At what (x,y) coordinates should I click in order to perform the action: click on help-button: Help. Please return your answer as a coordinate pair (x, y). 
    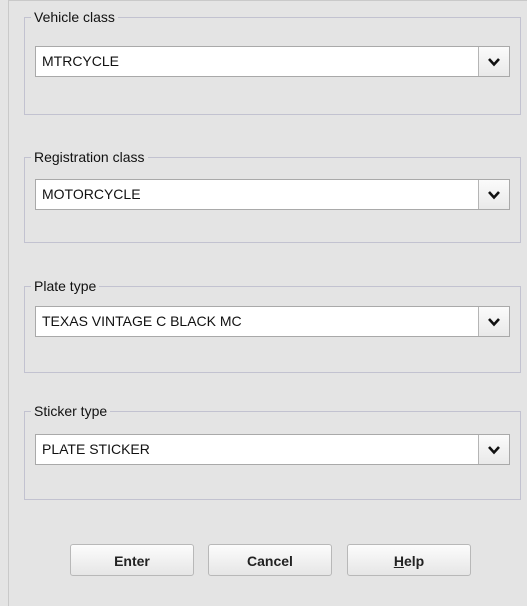
    Looking at the image, I should click on (409, 560).